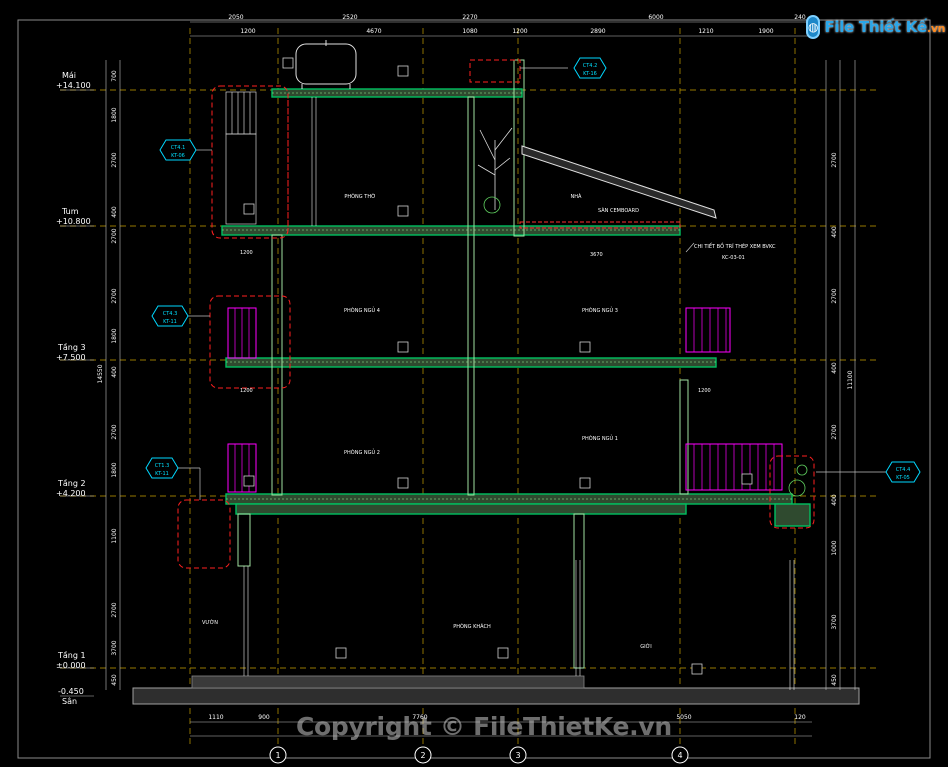 The image size is (948, 767). I want to click on left-dim-7: 400, so click(114, 372).